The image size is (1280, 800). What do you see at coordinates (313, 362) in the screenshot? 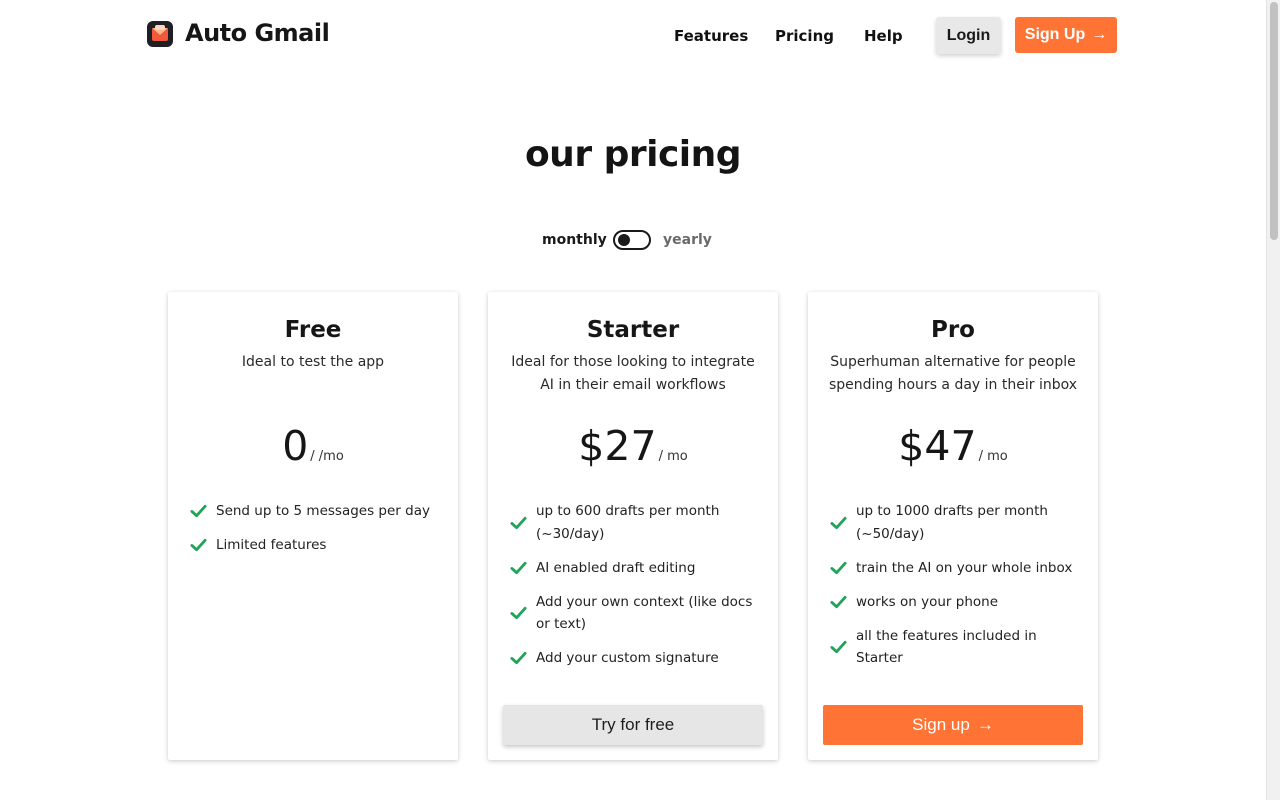
I see `plan-description: Ideal to test the app` at bounding box center [313, 362].